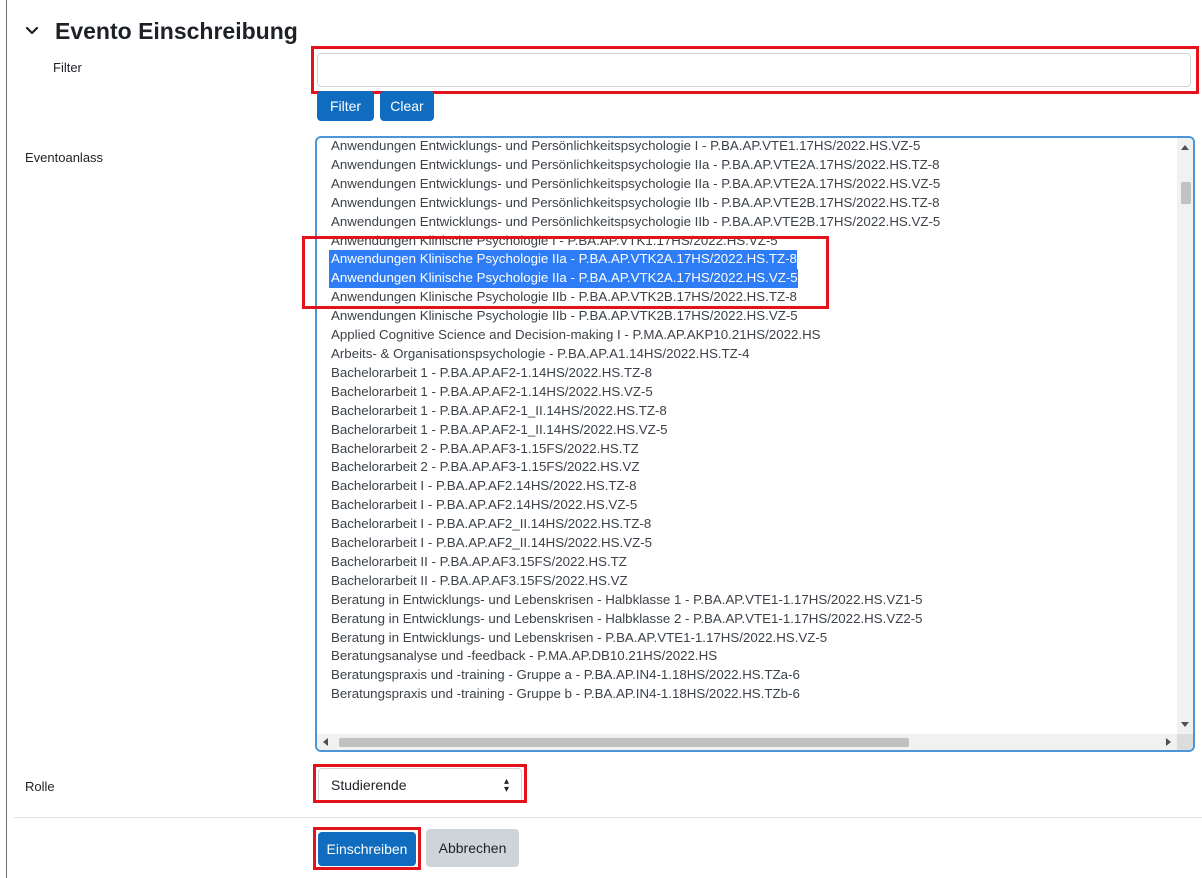 The image size is (1202, 878). I want to click on filter-button: Filter, so click(345, 106).